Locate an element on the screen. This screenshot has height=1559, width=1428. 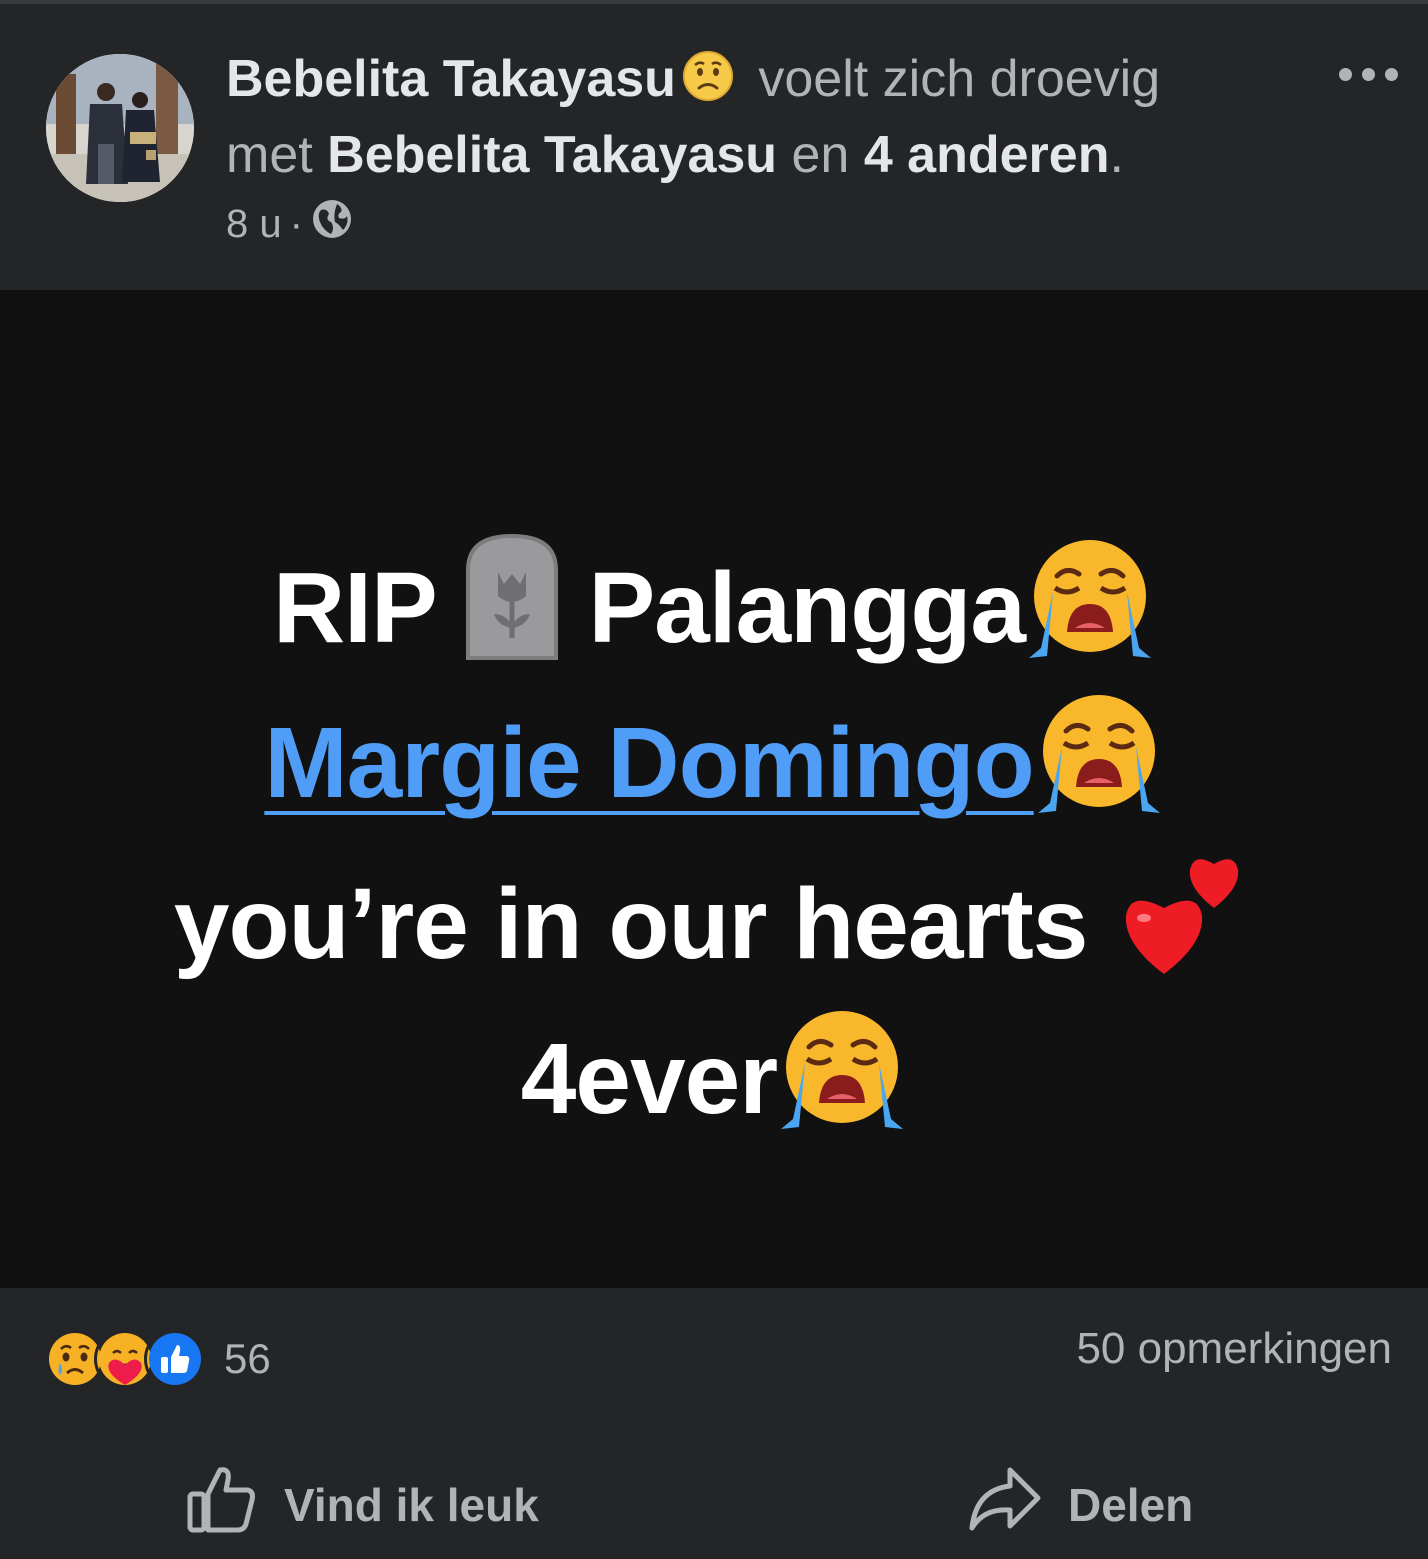
like-label: Vind ik leuk is located at coordinates (411, 1504).